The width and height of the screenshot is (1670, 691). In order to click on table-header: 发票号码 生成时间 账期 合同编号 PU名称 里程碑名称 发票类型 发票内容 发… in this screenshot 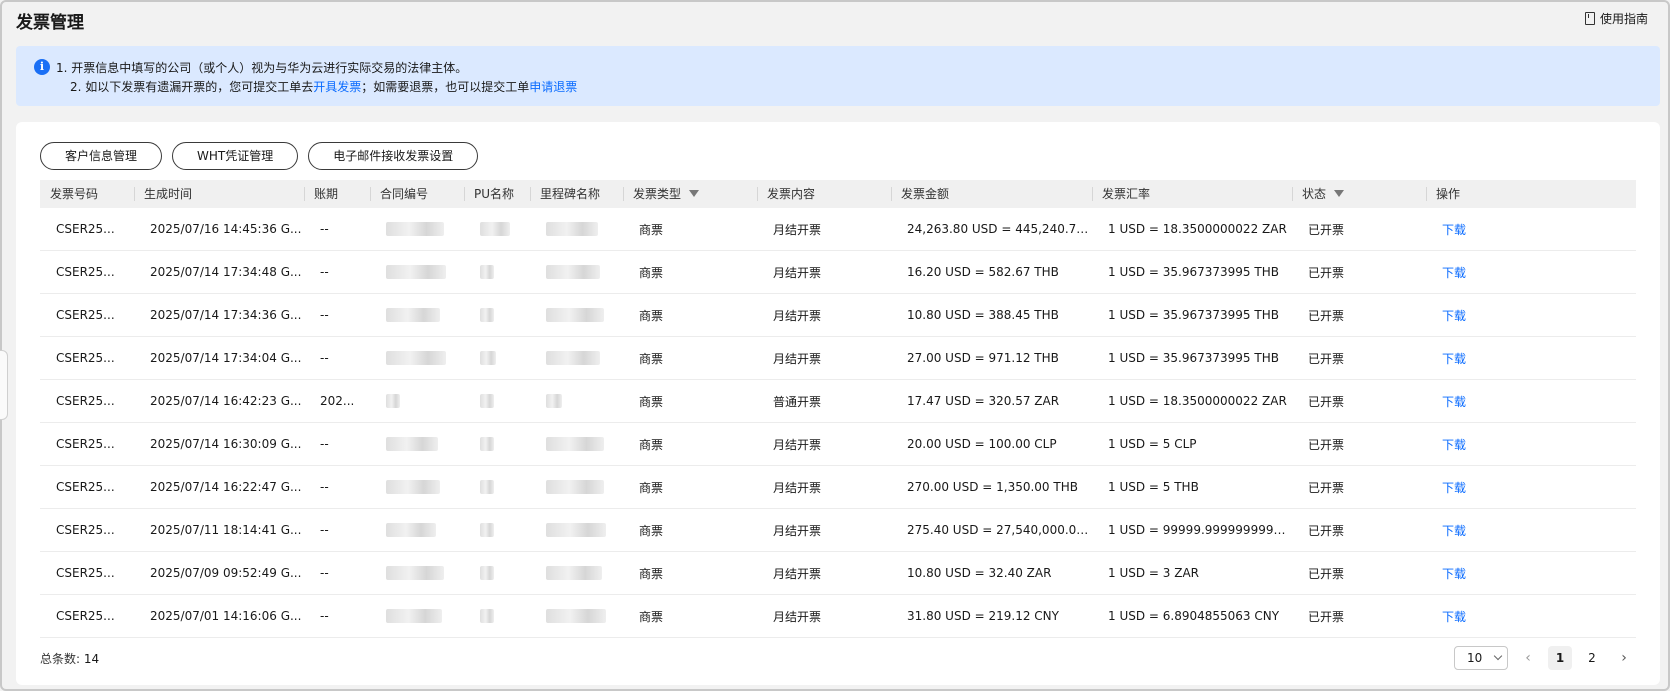, I will do `click(838, 194)`.